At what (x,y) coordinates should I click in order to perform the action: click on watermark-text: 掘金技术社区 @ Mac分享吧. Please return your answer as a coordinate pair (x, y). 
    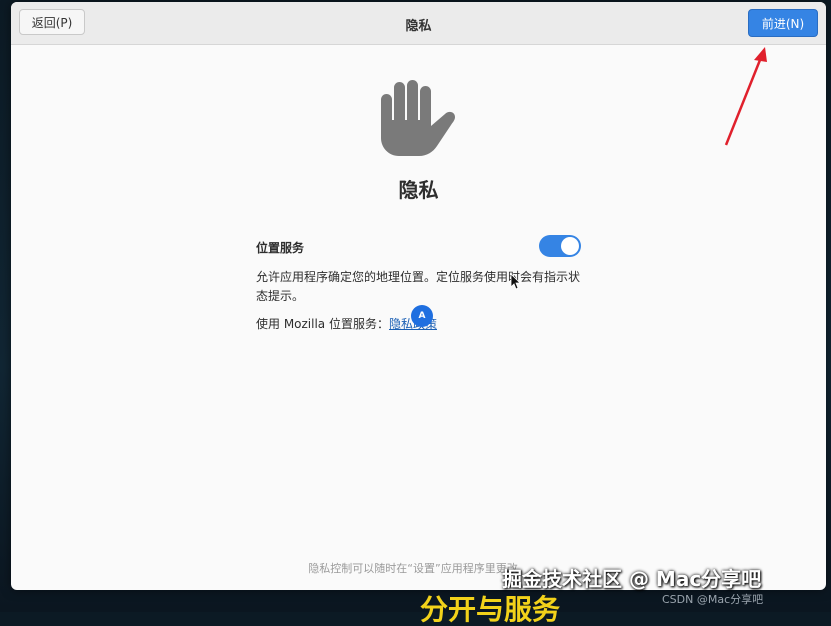
    Looking at the image, I should click on (632, 579).